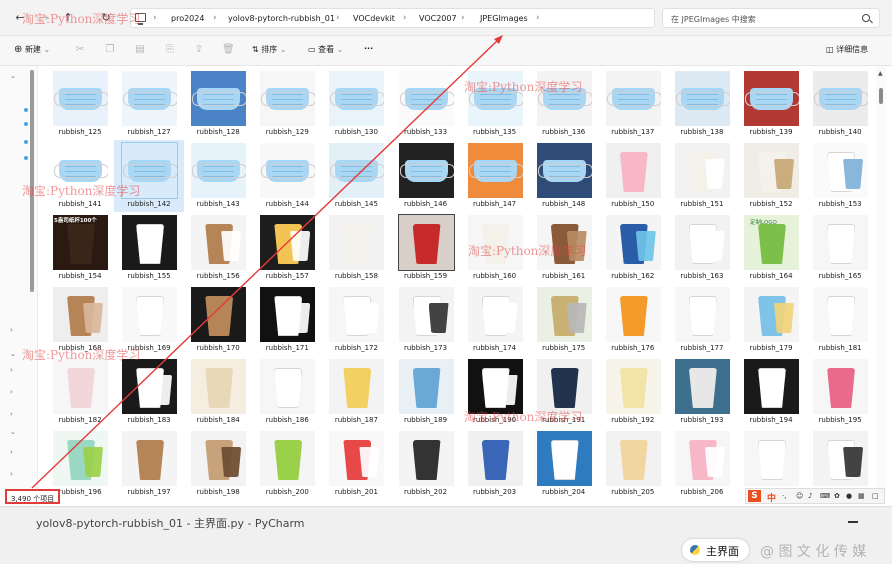 Image resolution: width=892 pixels, height=564 pixels. What do you see at coordinates (356, 320) in the screenshot?
I see `file-item: rubbish_172` at bounding box center [356, 320].